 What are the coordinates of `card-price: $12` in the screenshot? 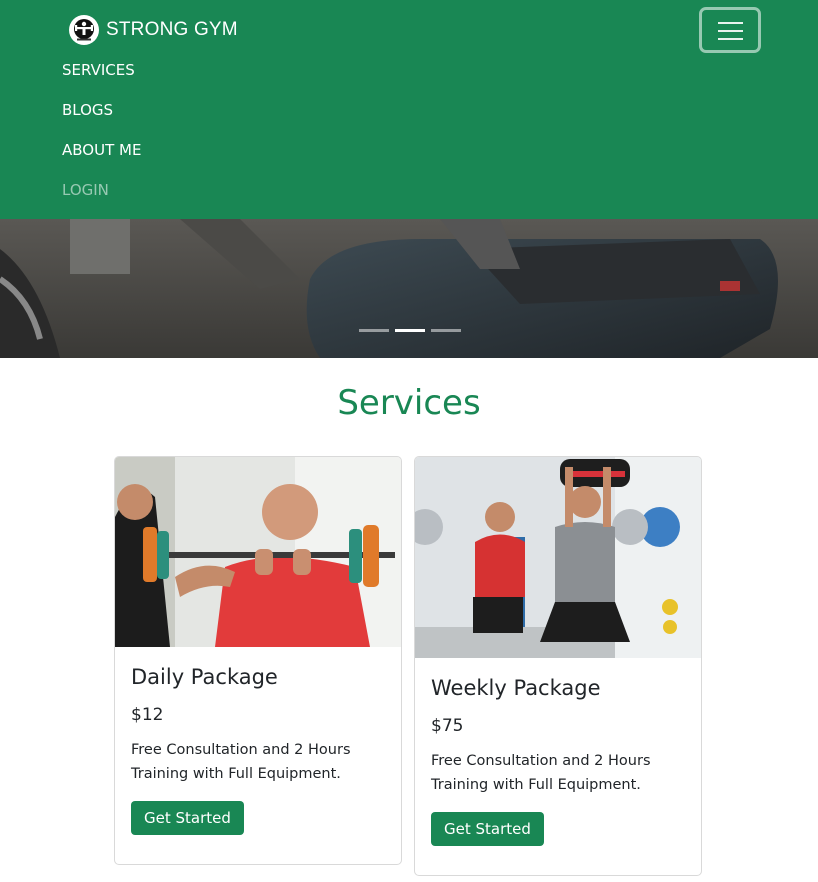 It's located at (147, 715).